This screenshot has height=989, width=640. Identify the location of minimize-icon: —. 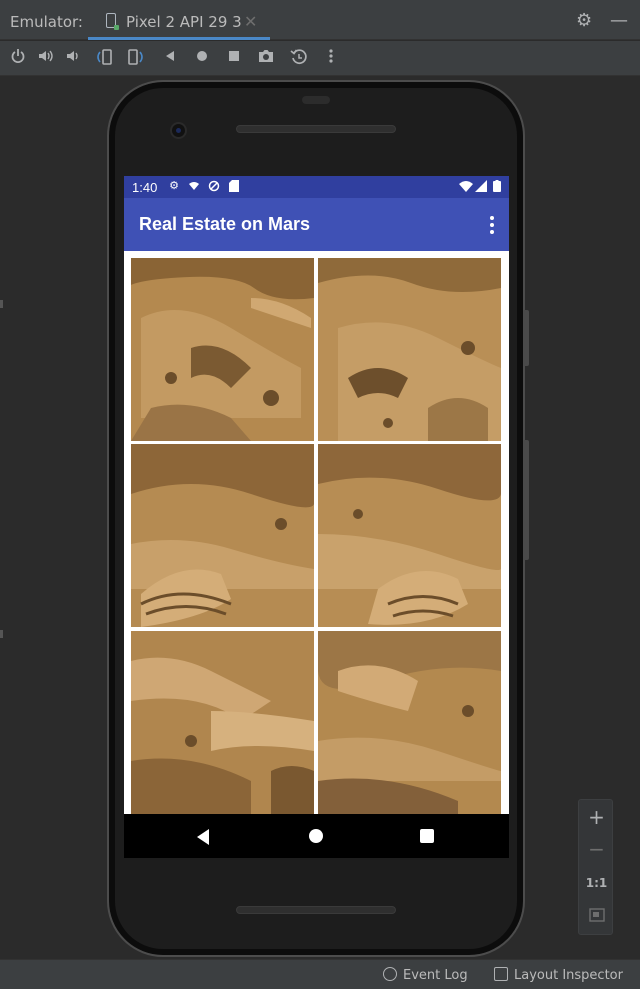
(619, 20).